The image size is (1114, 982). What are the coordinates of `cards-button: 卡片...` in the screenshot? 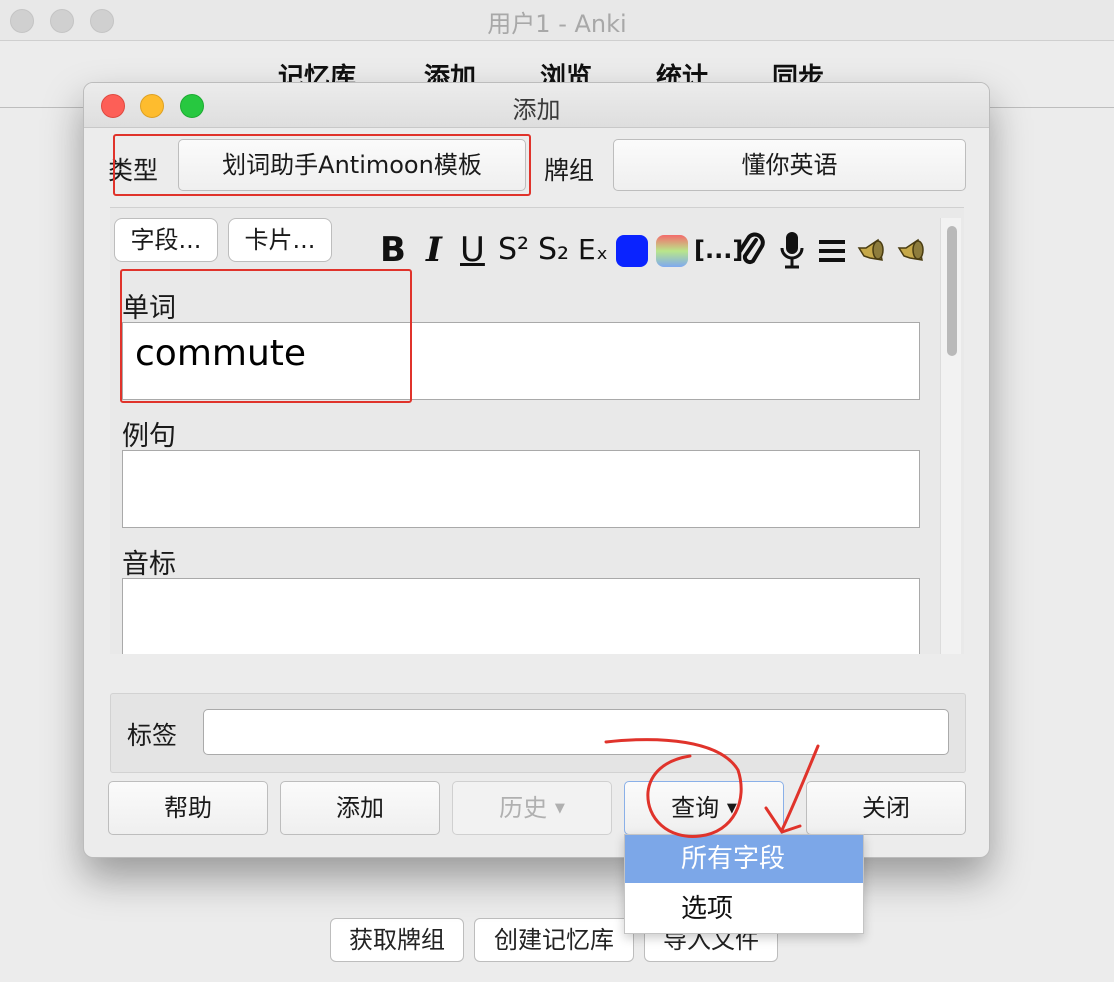 It's located at (280, 240).